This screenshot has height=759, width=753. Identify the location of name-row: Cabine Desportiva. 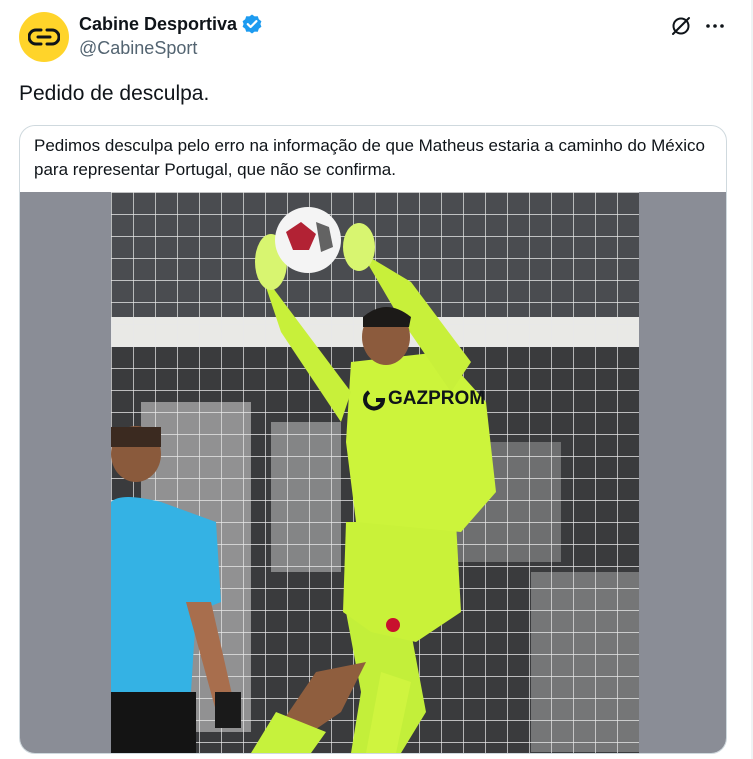
(171, 24).